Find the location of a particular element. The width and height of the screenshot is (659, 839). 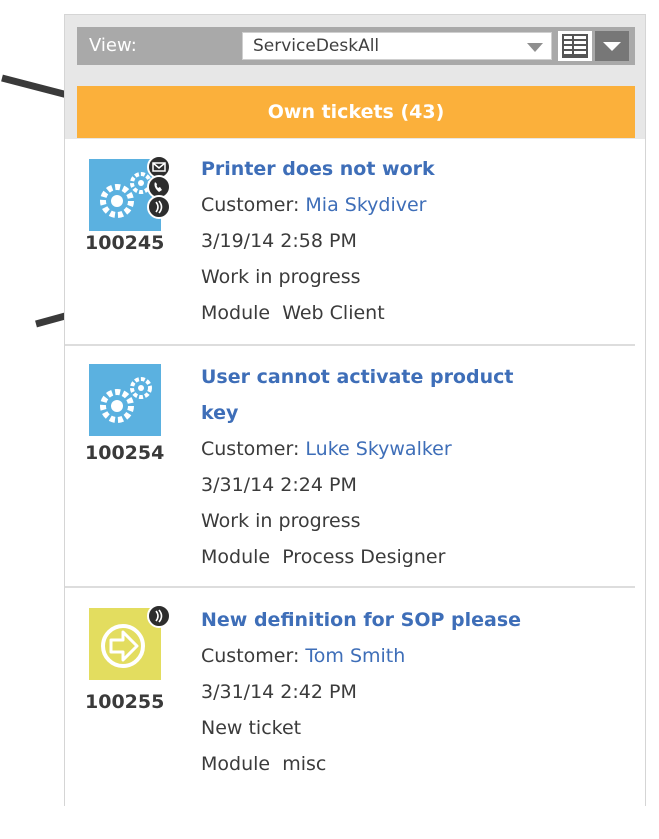

ticket-module: Module misc is located at coordinates (391, 764).